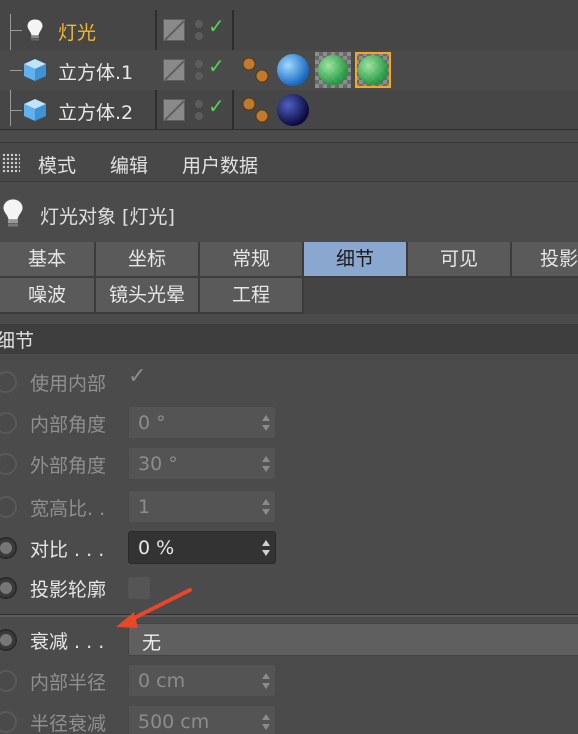 The width and height of the screenshot is (578, 734). What do you see at coordinates (77, 31) in the screenshot?
I see `object-name: 灯光` at bounding box center [77, 31].